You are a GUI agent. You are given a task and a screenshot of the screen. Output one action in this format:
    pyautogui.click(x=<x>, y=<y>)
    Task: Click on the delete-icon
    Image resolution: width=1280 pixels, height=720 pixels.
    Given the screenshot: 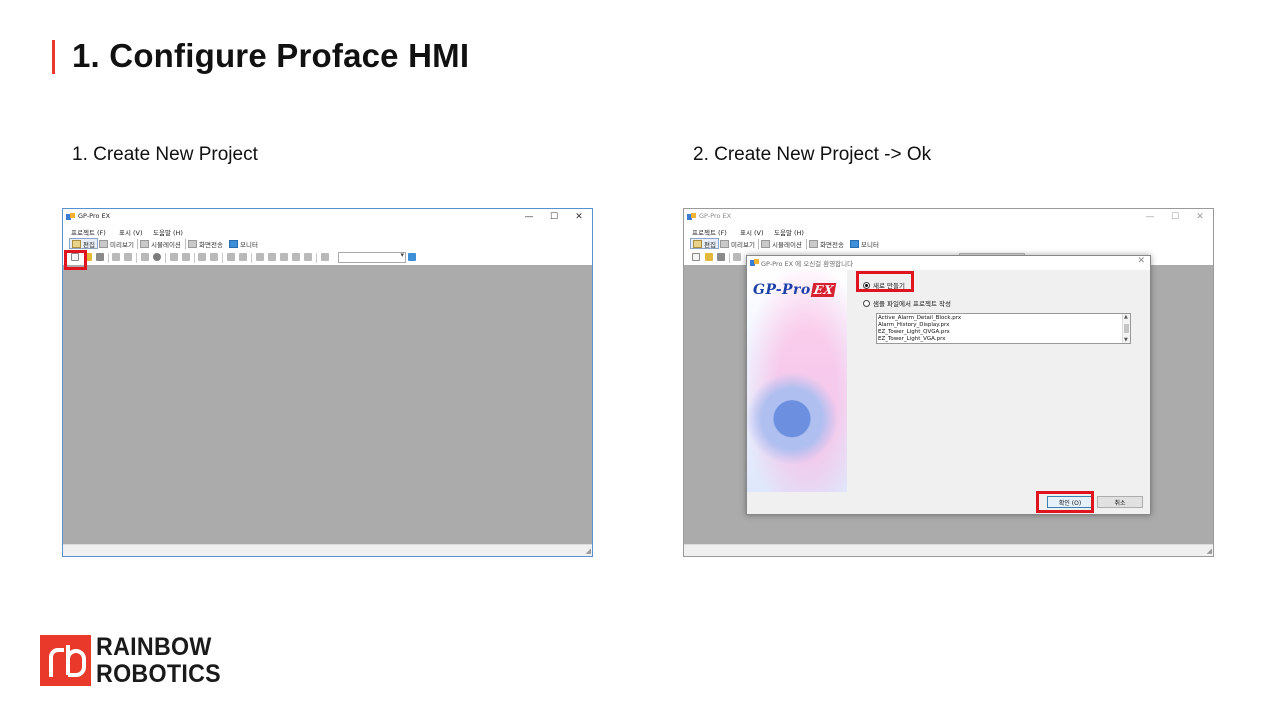 What is the action you would take?
    pyautogui.click(x=308, y=257)
    